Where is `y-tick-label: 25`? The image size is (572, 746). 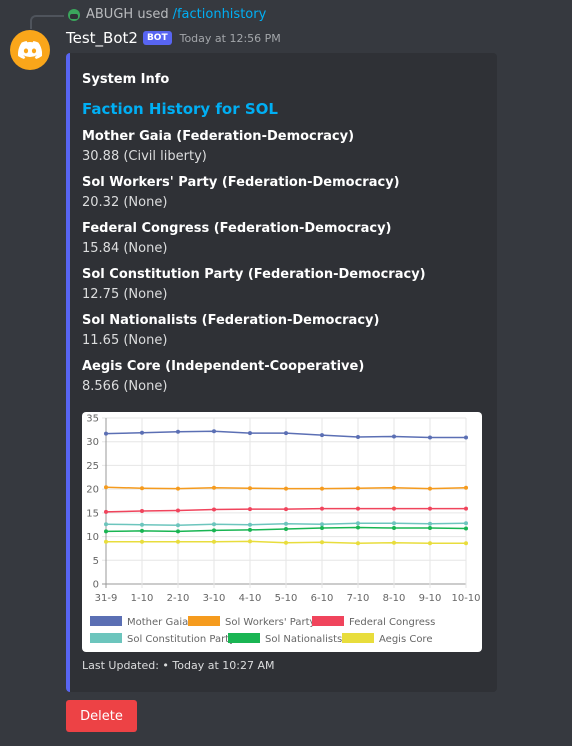
y-tick-label: 25 is located at coordinates (92, 466).